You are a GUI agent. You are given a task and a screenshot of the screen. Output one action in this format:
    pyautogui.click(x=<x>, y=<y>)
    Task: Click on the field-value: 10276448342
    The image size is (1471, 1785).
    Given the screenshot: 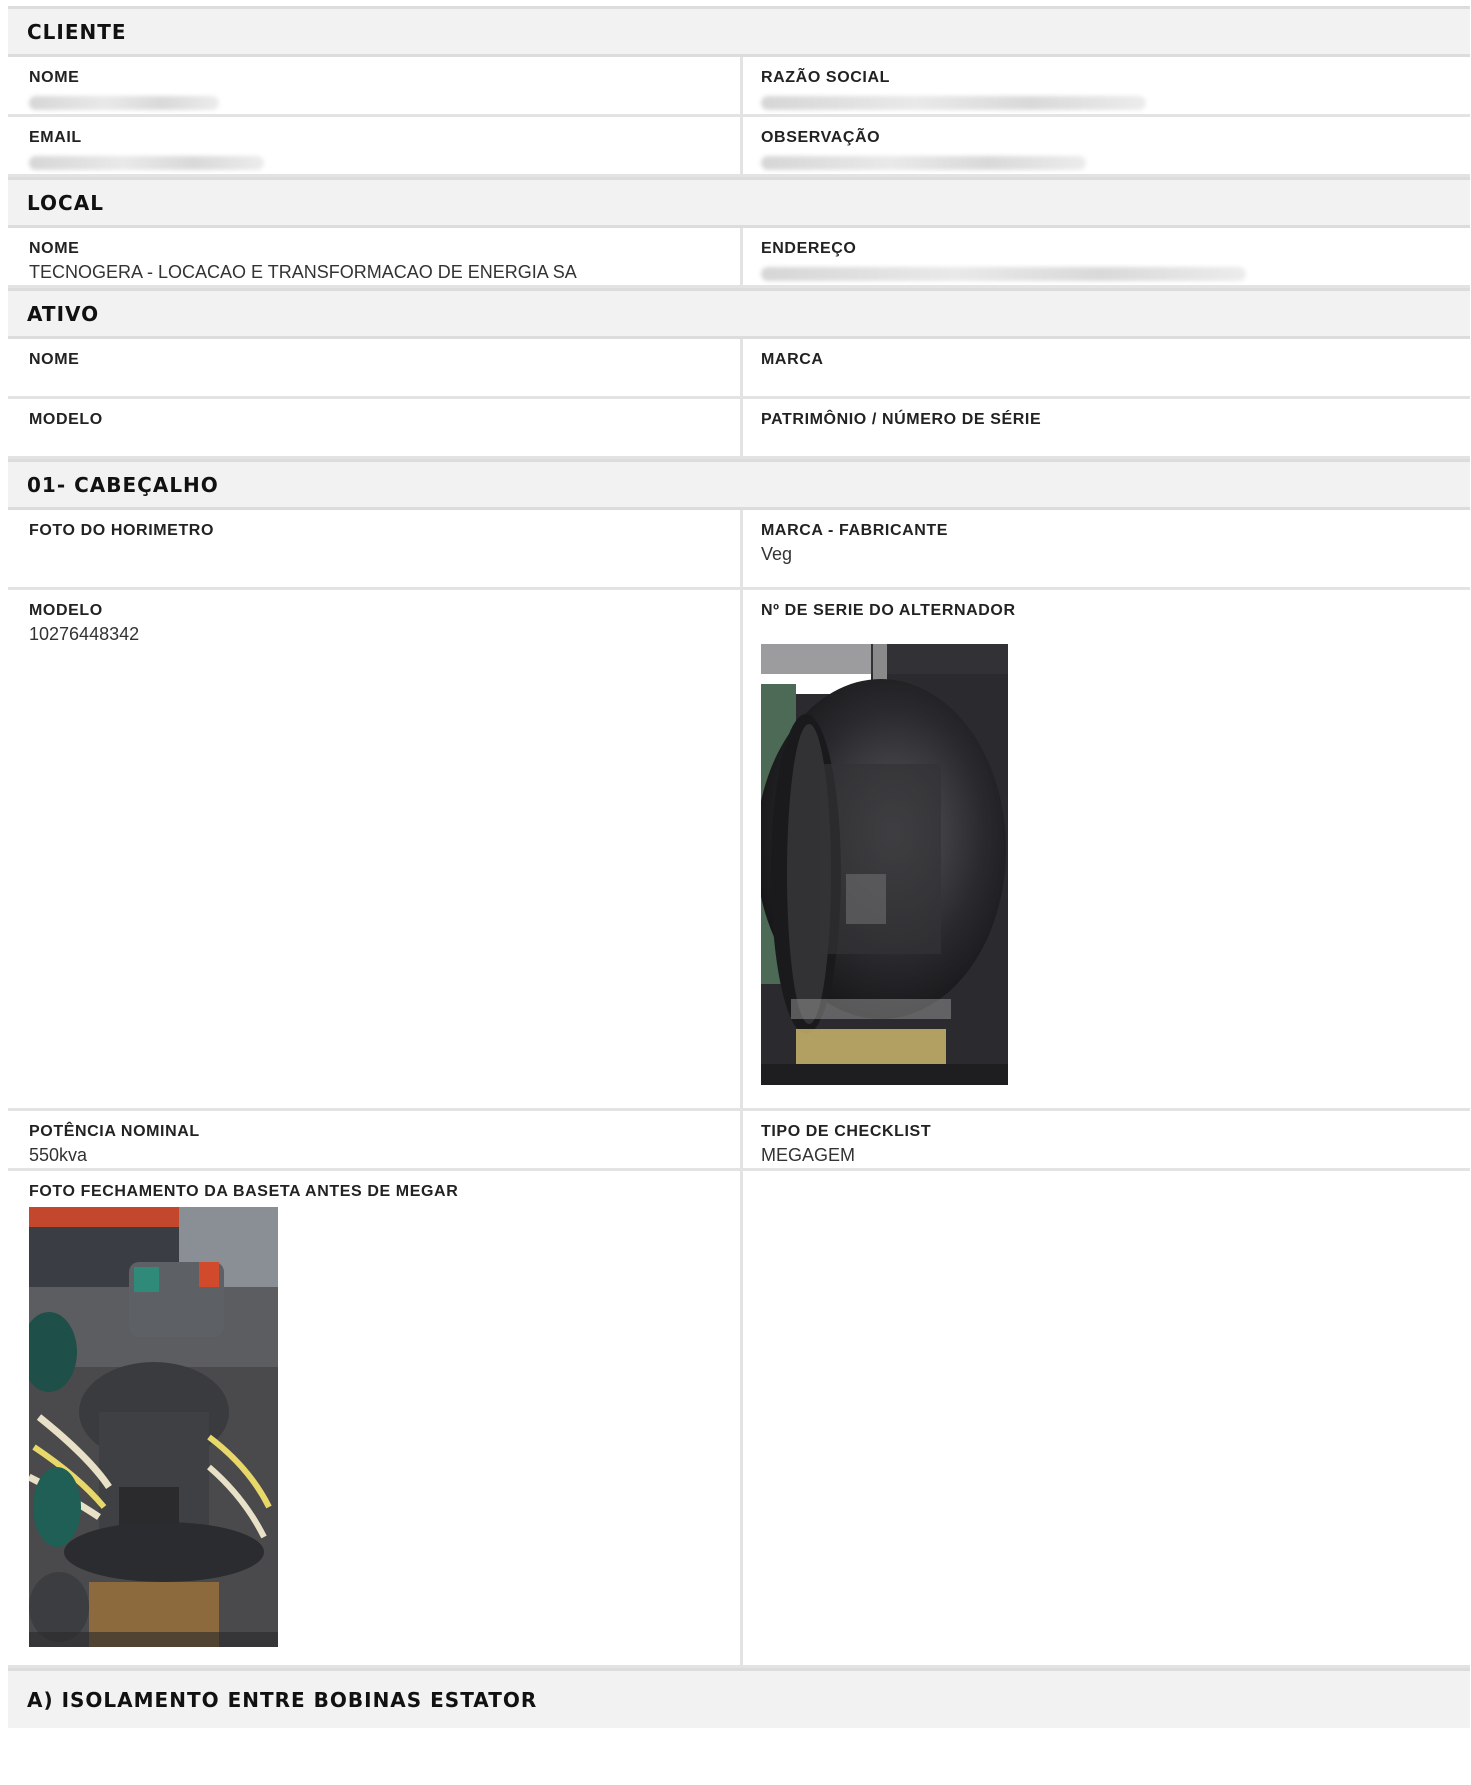 What is the action you would take?
    pyautogui.click(x=84, y=634)
    